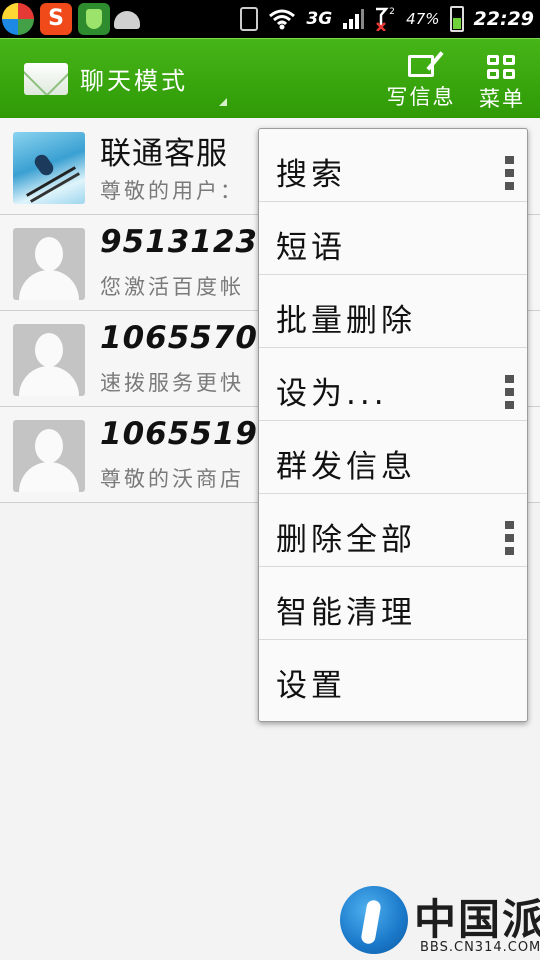  Describe the element at coordinates (46, 79) in the screenshot. I see `mail-icon` at that location.